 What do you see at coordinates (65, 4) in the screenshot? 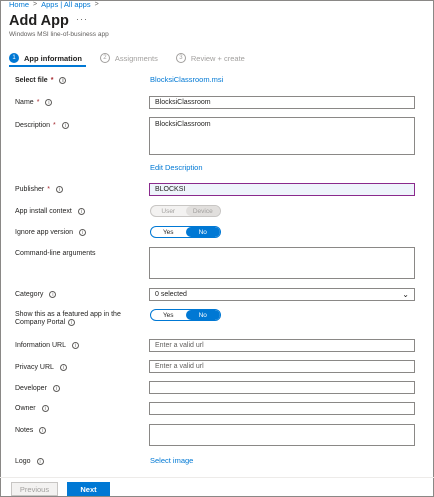
I see `breadcrumb-apps: Apps | All apps` at bounding box center [65, 4].